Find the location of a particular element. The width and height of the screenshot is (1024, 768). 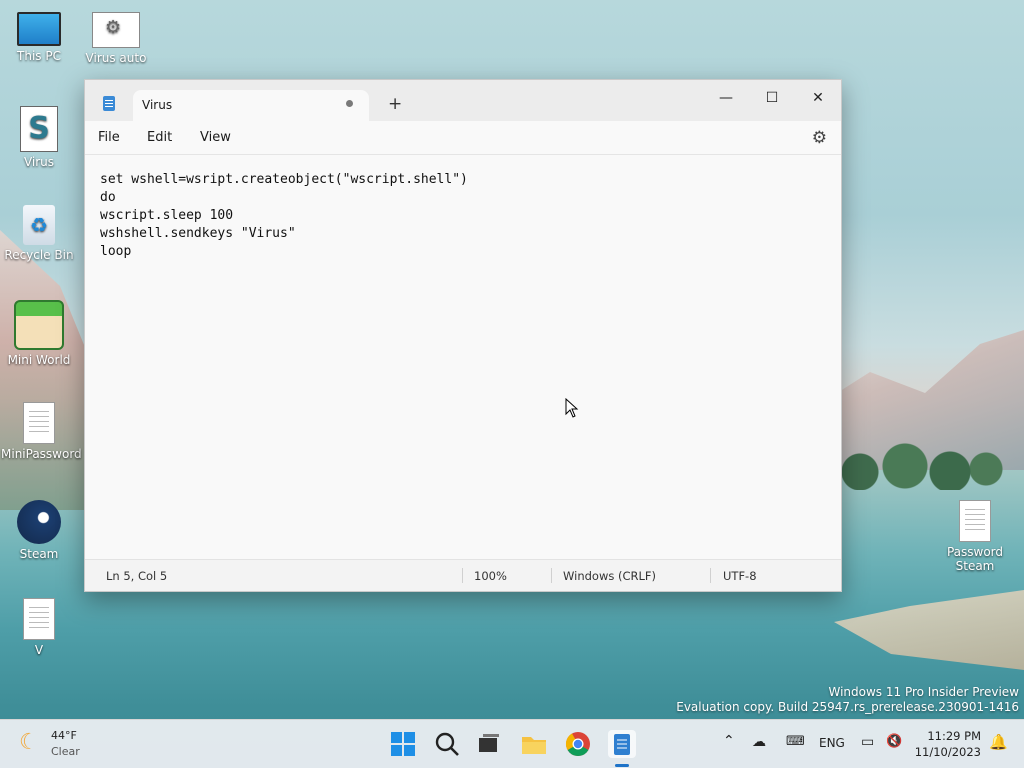

folder-icon is located at coordinates (534, 745).